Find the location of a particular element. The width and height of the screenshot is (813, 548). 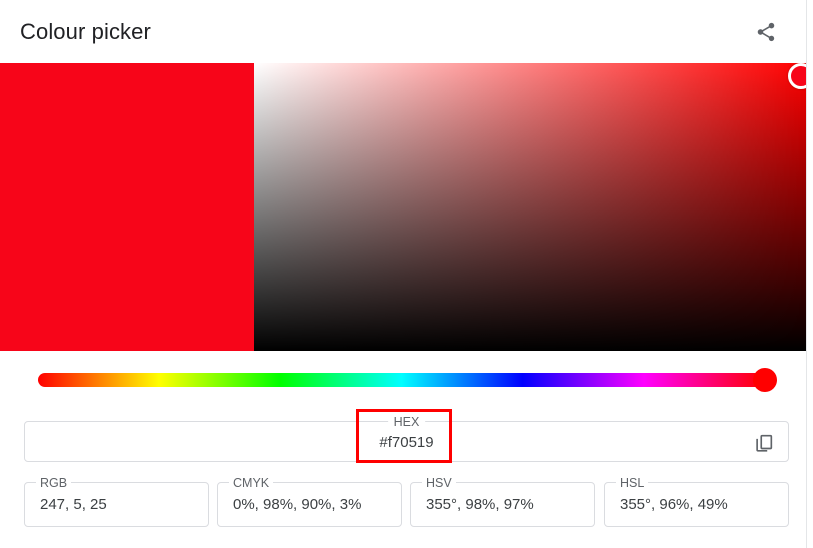

page-title: Colour picker is located at coordinates (85, 31).